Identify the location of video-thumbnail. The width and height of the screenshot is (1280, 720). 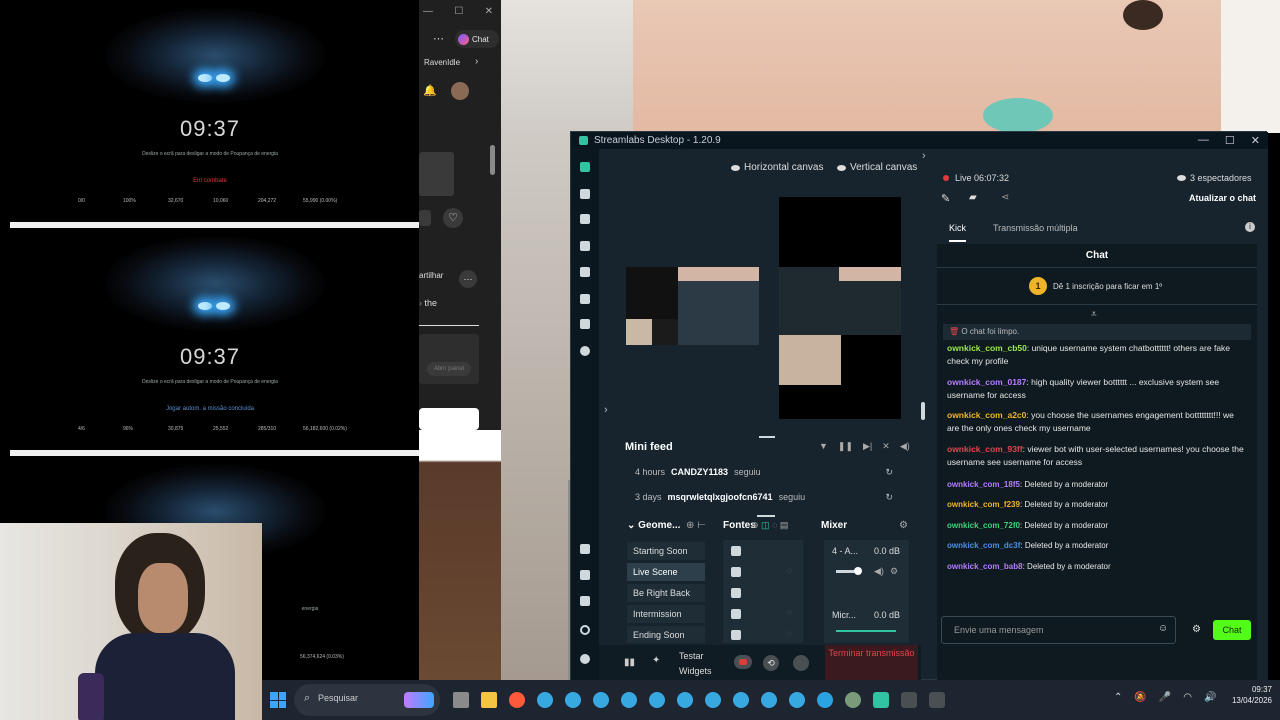
(436, 174).